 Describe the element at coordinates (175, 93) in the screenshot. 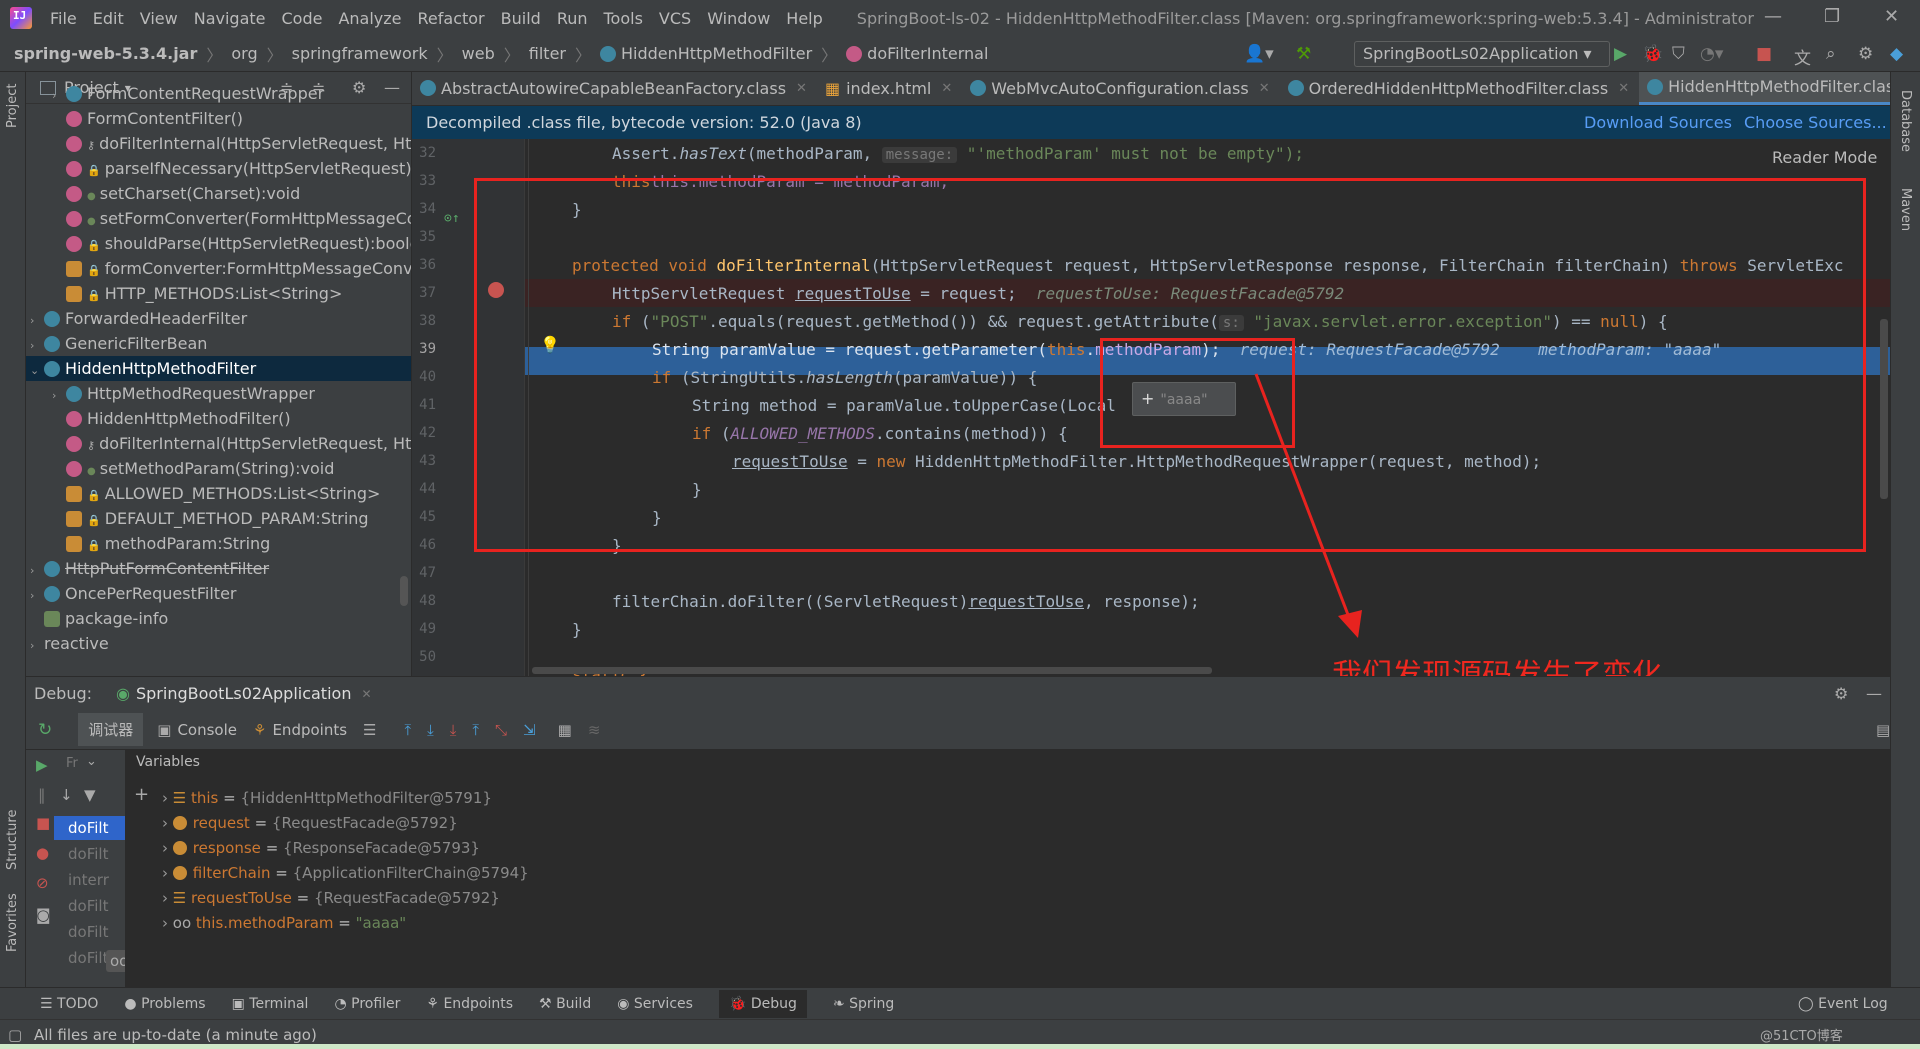

I see `tree-item: › FormContentRequestWrapper` at that location.